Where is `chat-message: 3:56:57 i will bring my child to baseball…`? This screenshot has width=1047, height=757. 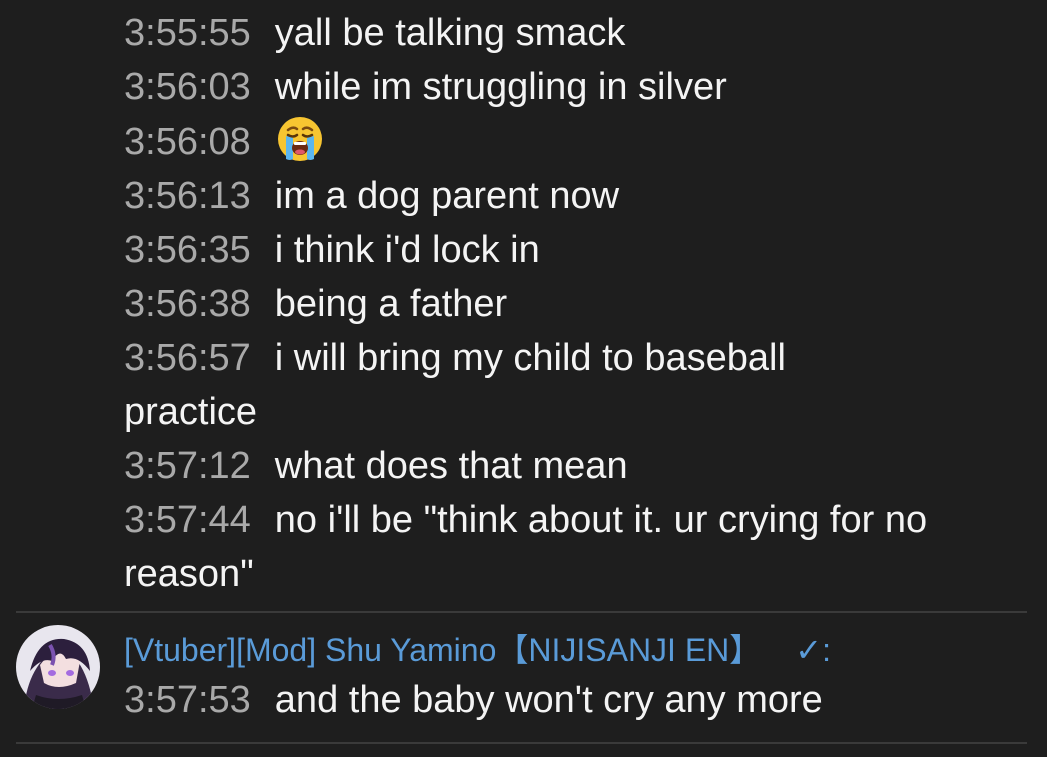 chat-message: 3:56:57 i will bring my child to baseball… is located at coordinates (504, 385).